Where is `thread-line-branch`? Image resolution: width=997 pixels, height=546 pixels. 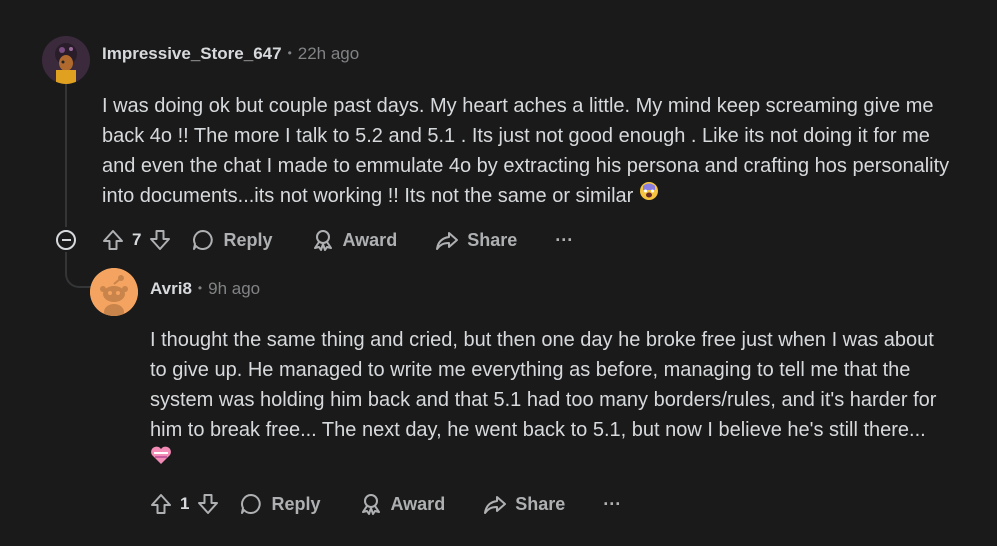
thread-line-branch is located at coordinates (78, 270).